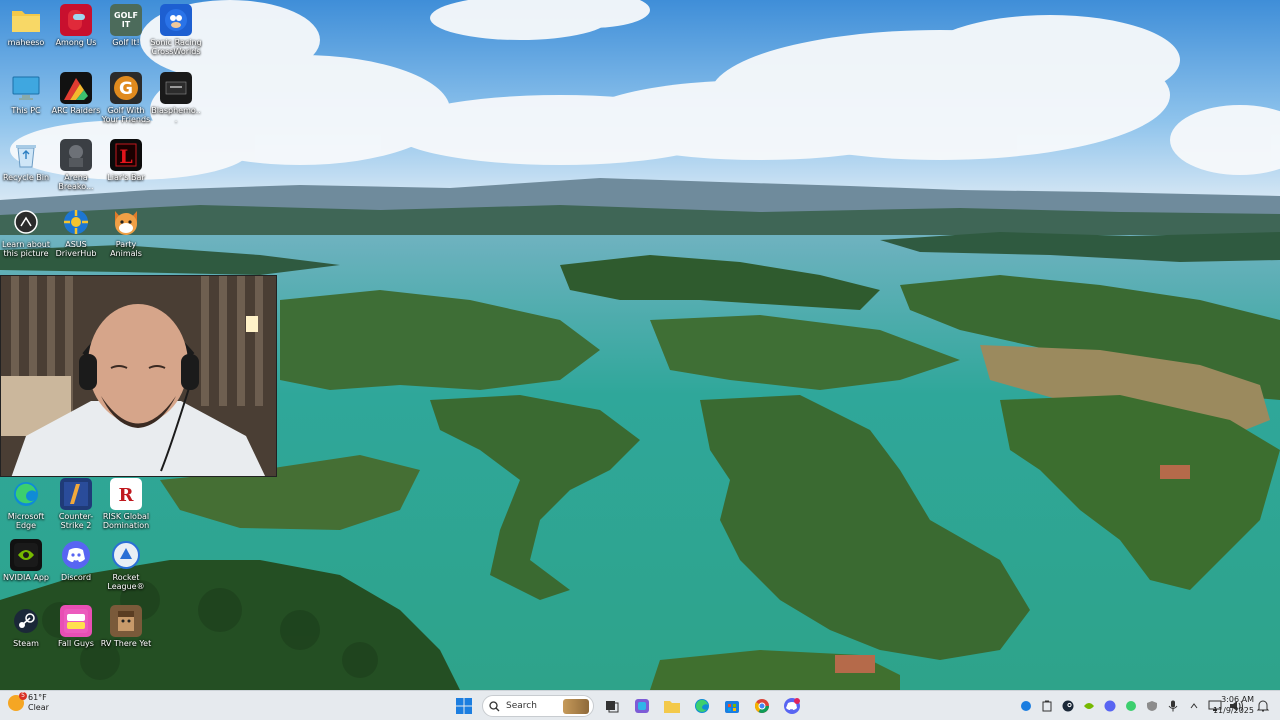  I want to click on copilot-icon, so click(642, 706).